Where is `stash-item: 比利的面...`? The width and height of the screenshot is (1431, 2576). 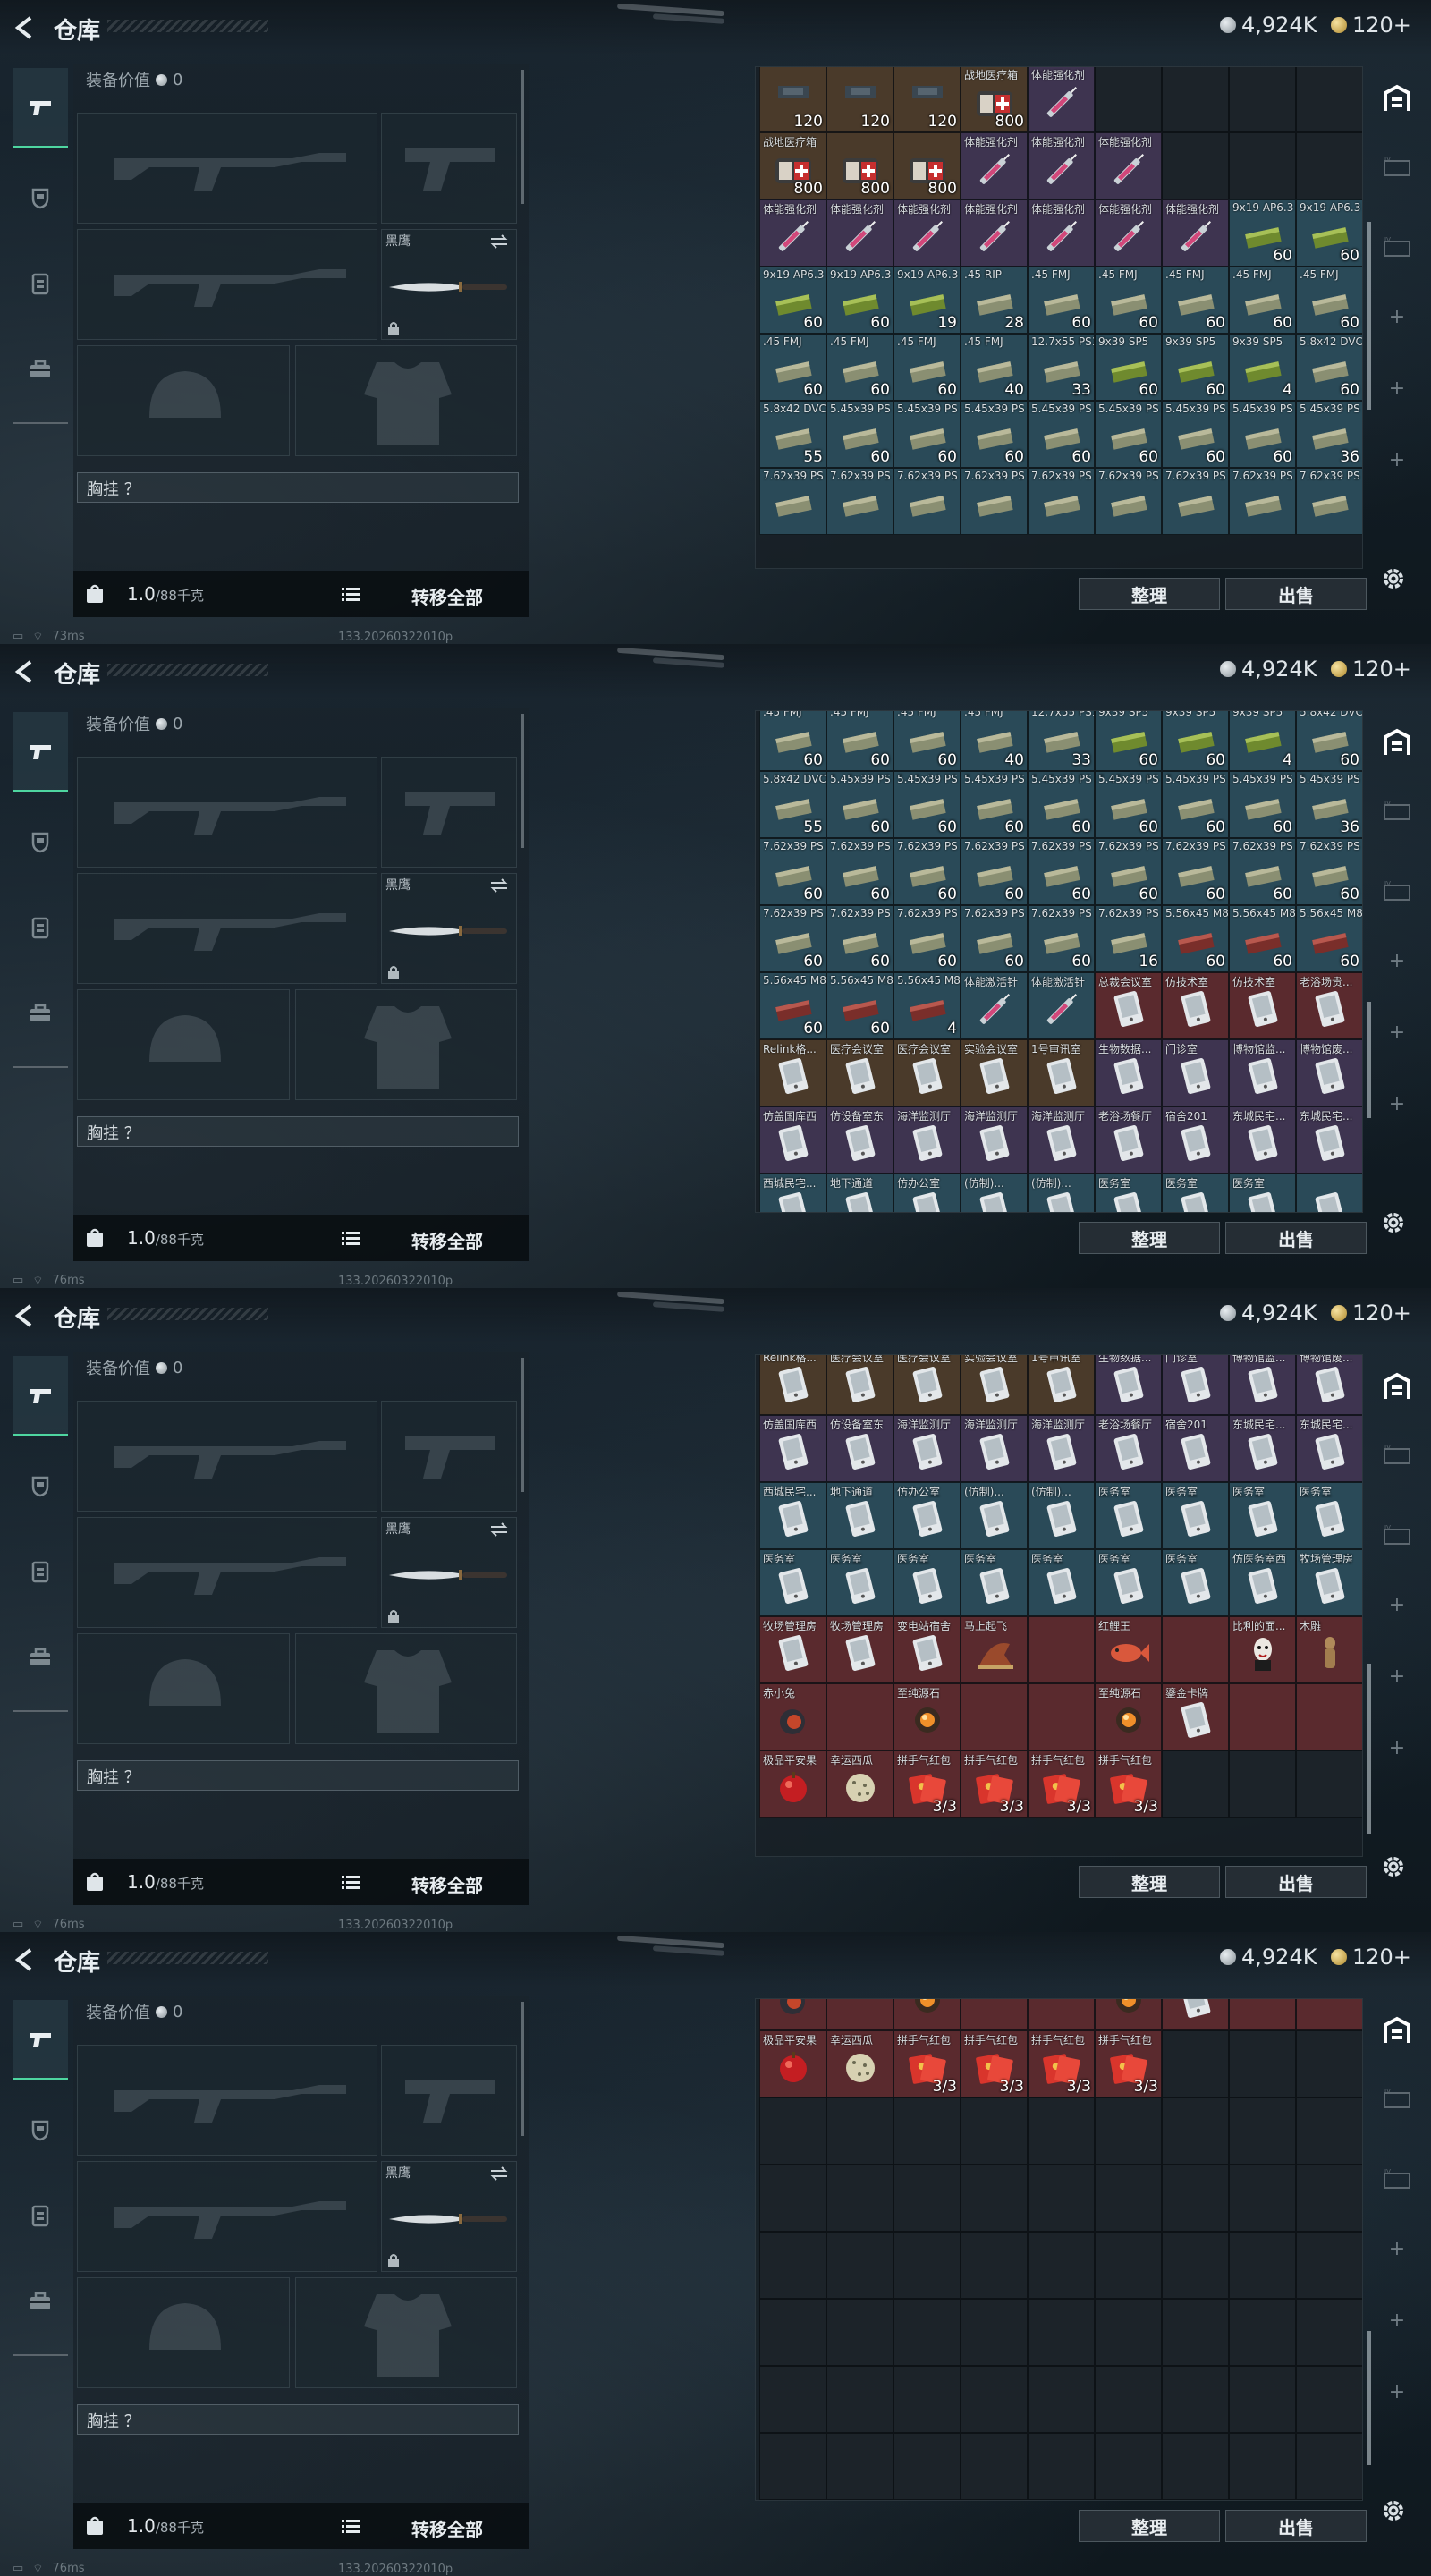
stash-item: 比利的面... is located at coordinates (1263, 1649).